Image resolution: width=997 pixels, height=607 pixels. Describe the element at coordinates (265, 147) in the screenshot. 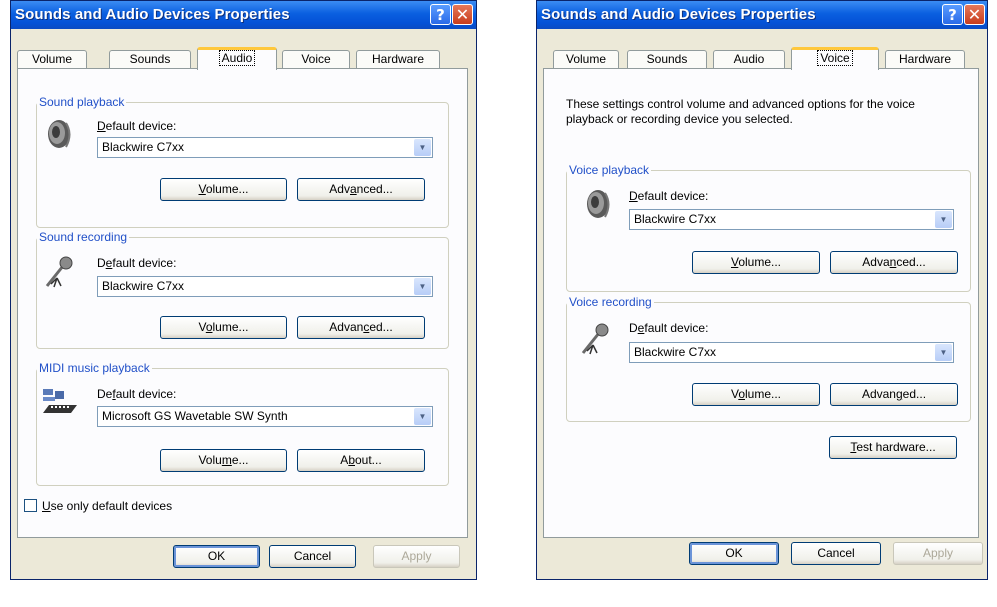

I see `sound-playback-device-select: Blackwire C7xx ▼` at that location.